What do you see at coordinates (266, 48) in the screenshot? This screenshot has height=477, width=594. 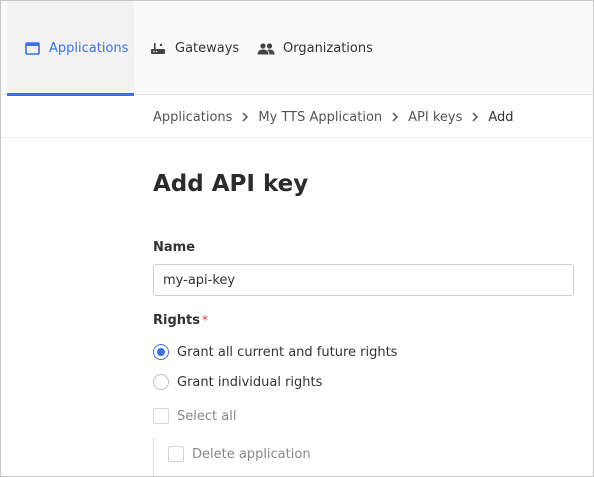 I see `people-icon` at bounding box center [266, 48].